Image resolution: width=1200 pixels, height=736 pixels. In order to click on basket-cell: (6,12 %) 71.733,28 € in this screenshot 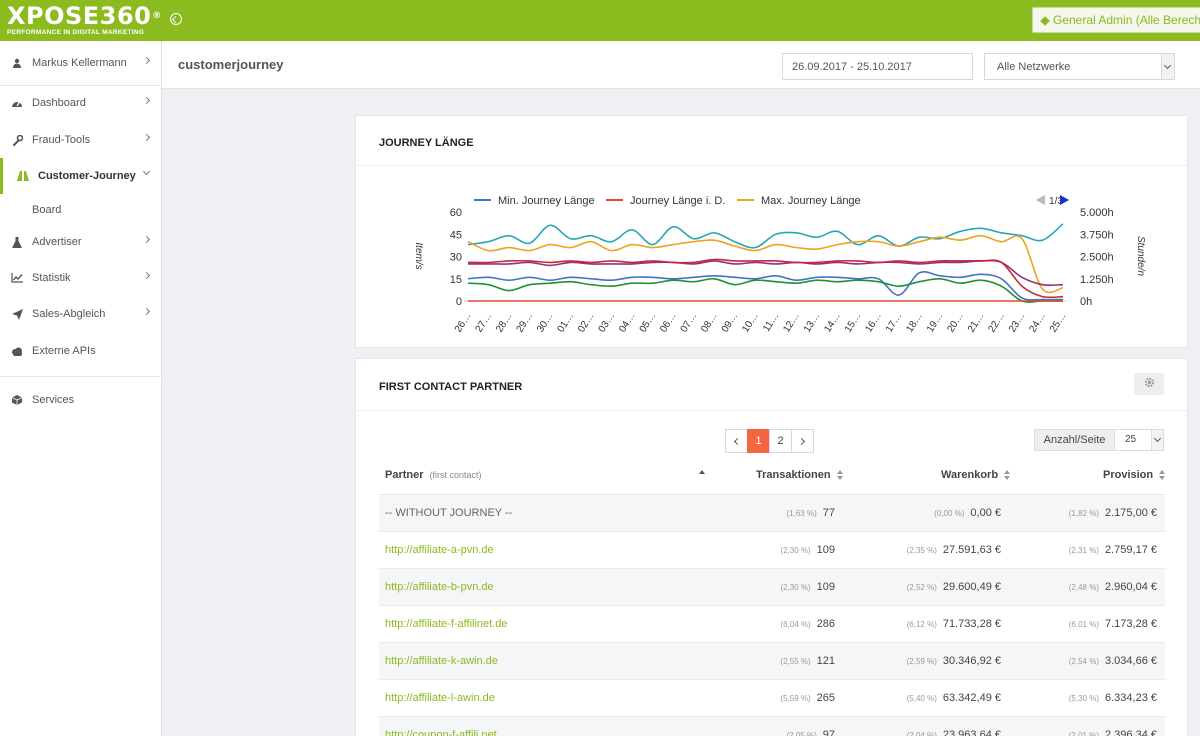, I will do `click(954, 624)`.